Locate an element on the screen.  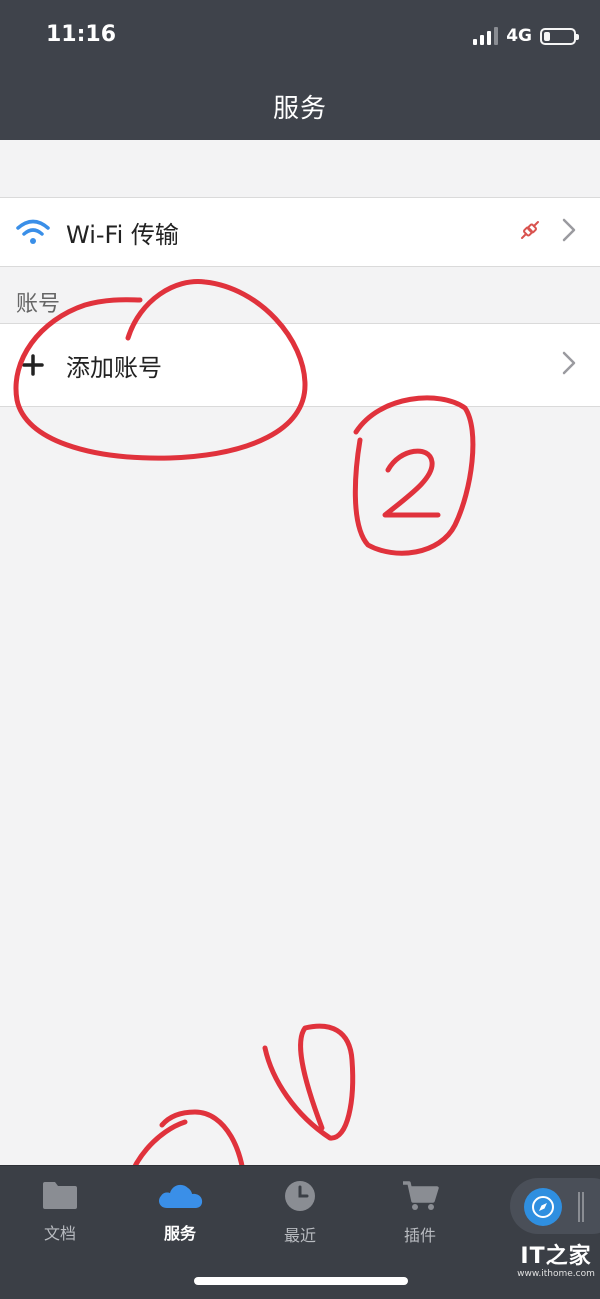
nav-bar: 服务 is located at coordinates (300, 106).